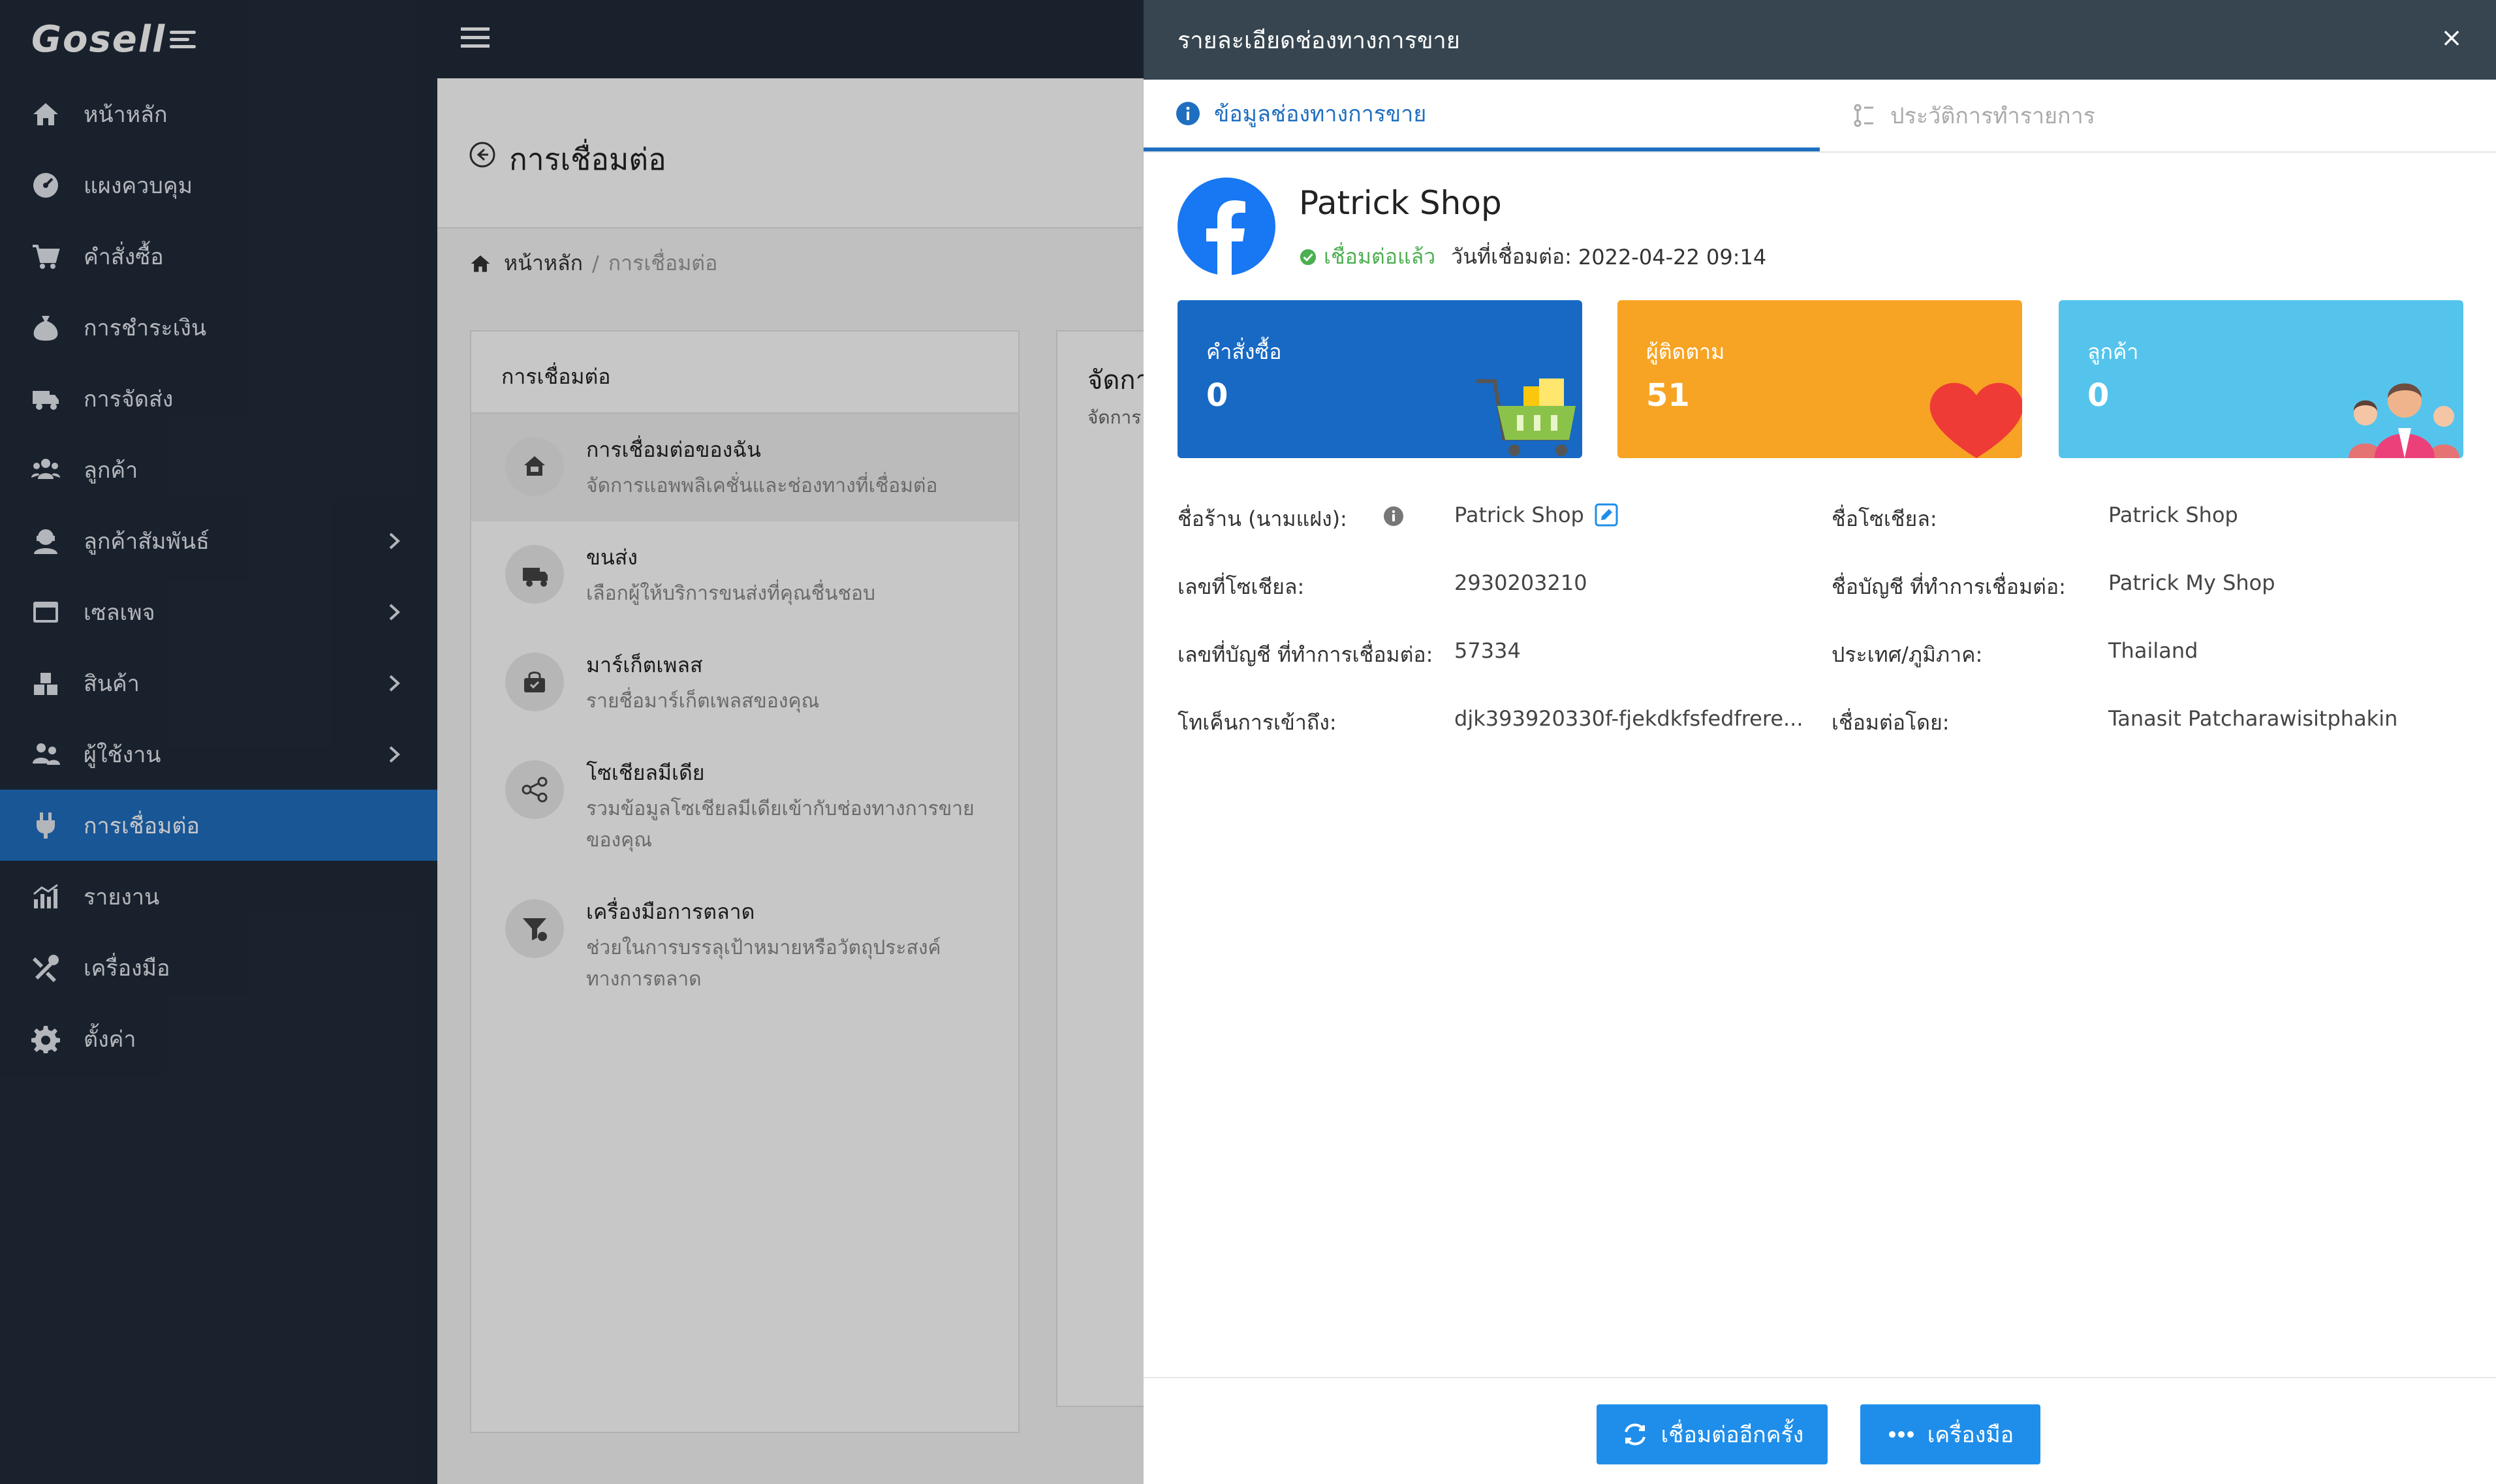 This screenshot has width=2496, height=1484. Describe the element at coordinates (2158, 115) in the screenshot. I see `tab-transaction-history: ประวัติการทำรายการ` at that location.